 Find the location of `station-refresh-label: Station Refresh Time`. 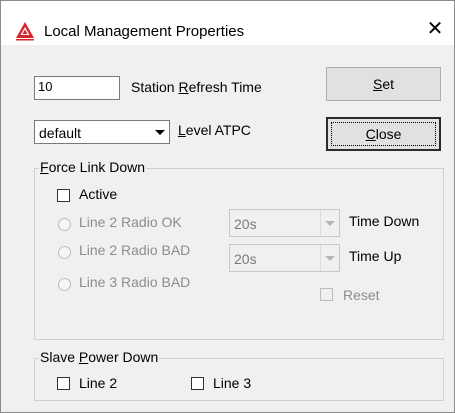

station-refresh-label: Station Refresh Time is located at coordinates (196, 87).